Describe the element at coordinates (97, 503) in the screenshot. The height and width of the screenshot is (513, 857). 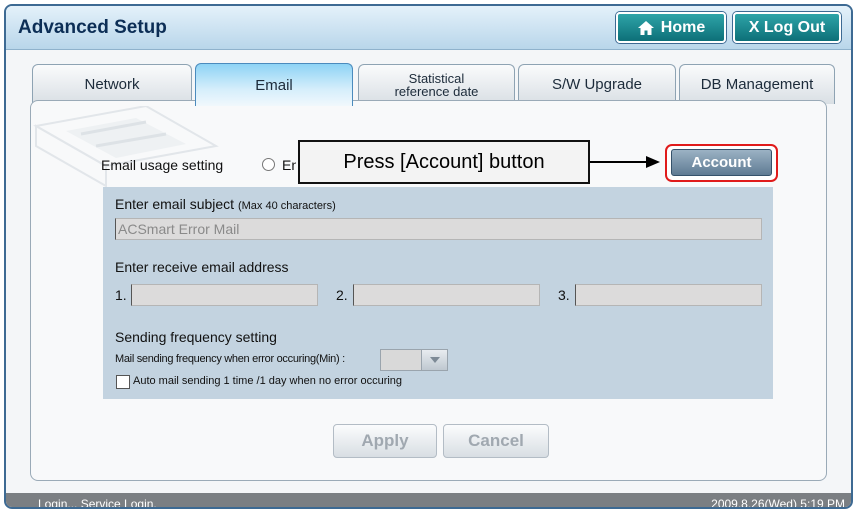
I see `login-status: Login... Service Login.` at that location.